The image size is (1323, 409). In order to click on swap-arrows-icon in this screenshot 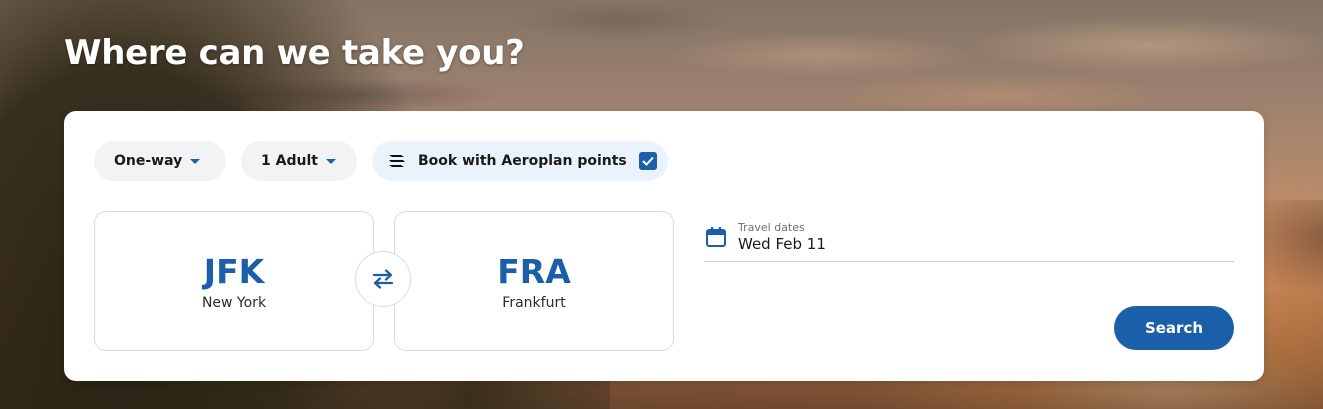, I will do `click(383, 279)`.